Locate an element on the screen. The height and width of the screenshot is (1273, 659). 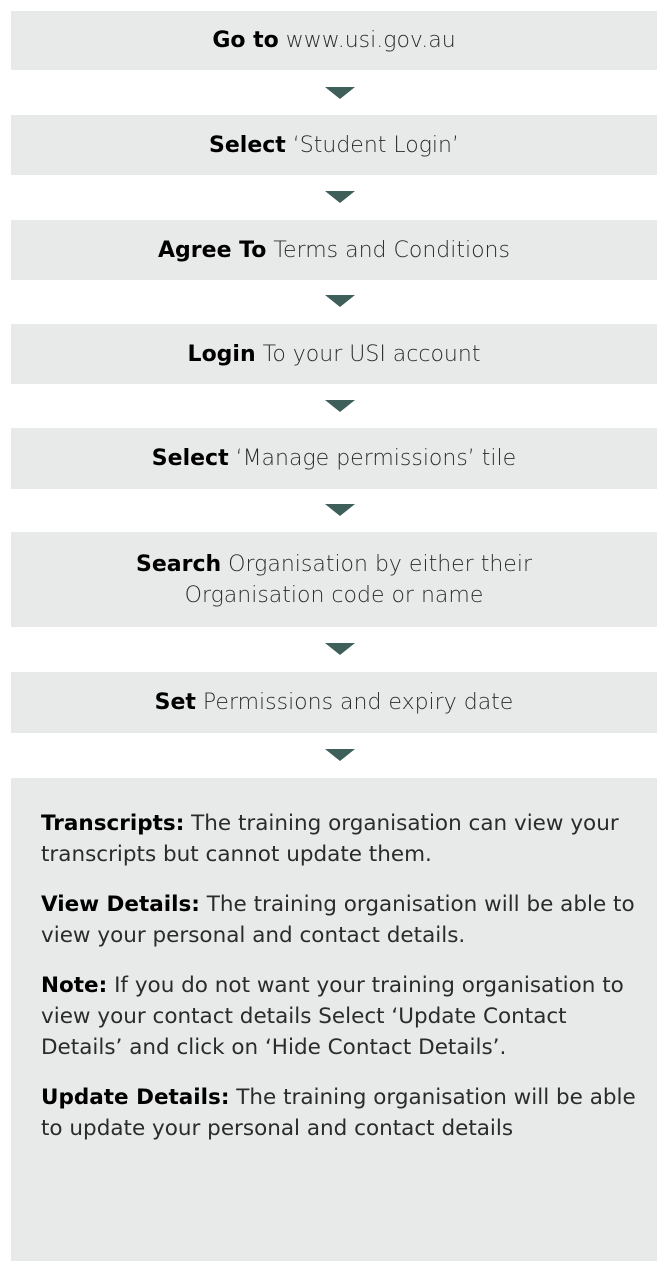
step-3-rest: Terms and Conditions is located at coordinates (388, 250).